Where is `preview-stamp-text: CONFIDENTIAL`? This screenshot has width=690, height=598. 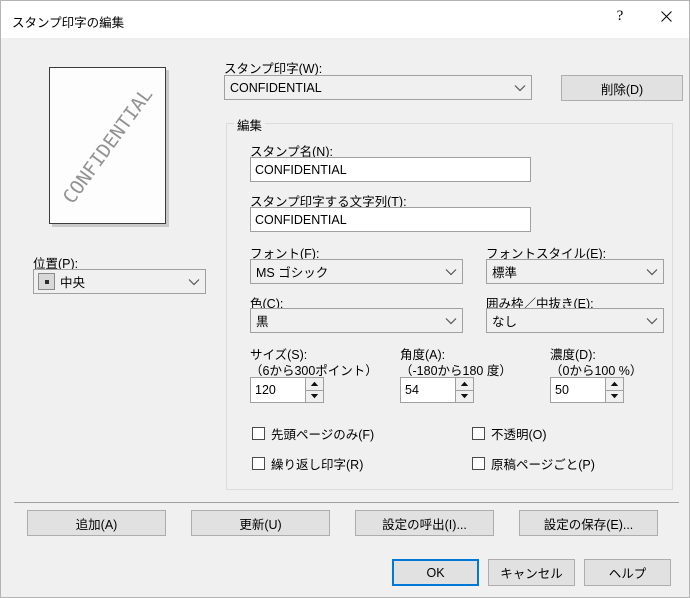
preview-stamp-text: CONFIDENTIAL is located at coordinates (107, 145).